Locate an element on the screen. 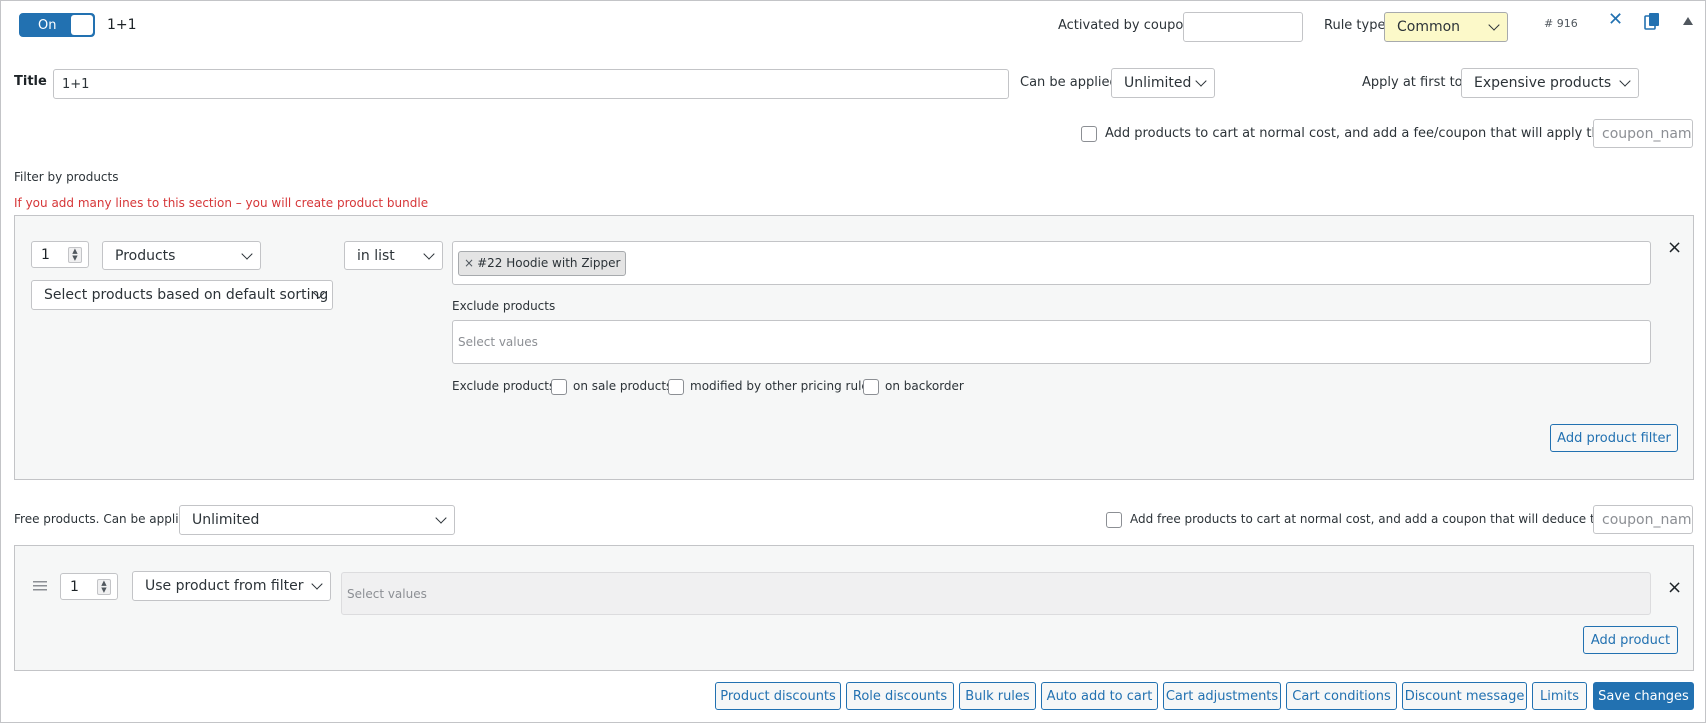  collapse-triangle-icon is located at coordinates (1688, 22).